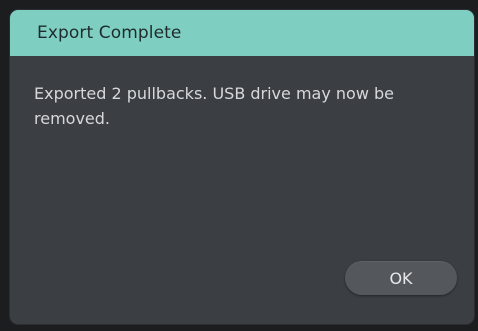 The image size is (478, 331). Describe the element at coordinates (401, 278) in the screenshot. I see `ok-button: OK` at that location.